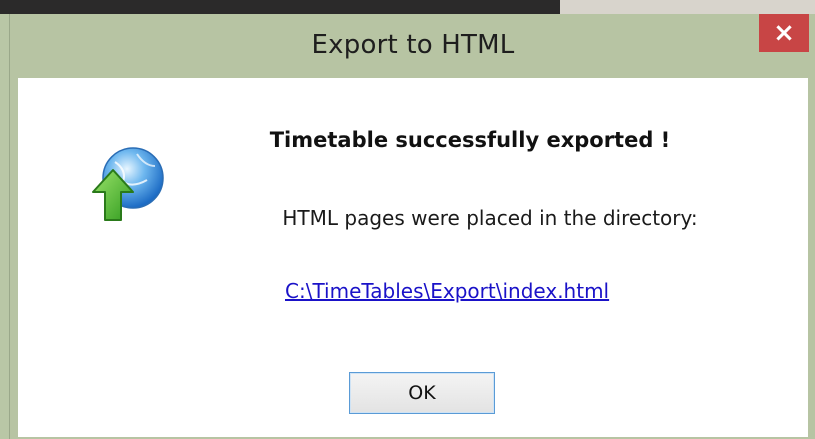  Describe the element at coordinates (490, 218) in the screenshot. I see `directory-message: HTML pages were placed in the directory:` at that location.